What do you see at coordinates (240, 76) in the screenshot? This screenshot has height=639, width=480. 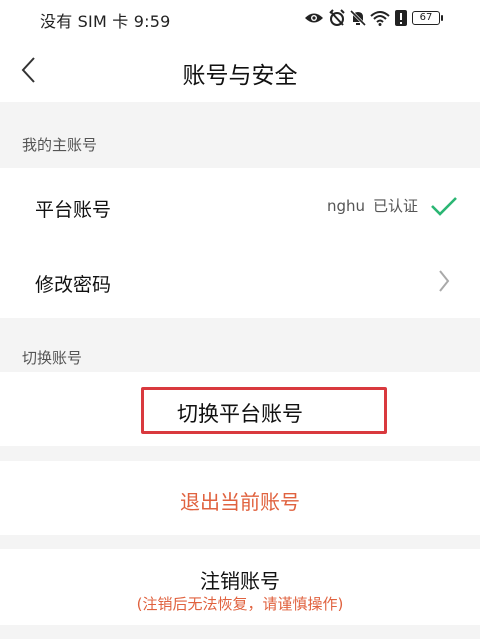 I see `page-title: 账号与安全` at bounding box center [240, 76].